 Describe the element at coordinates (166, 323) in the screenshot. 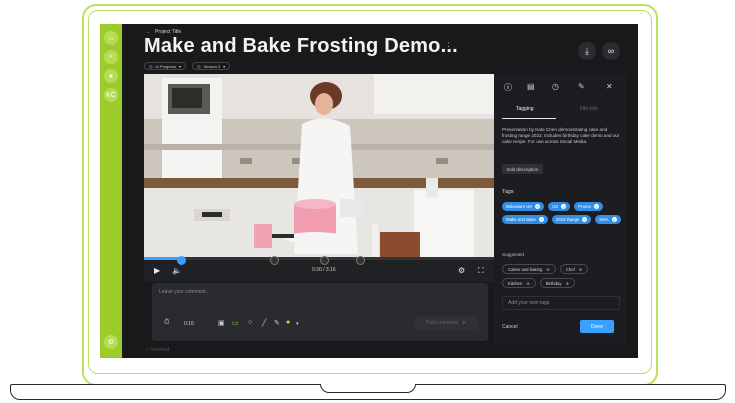

I see `stopwatch-icon: ⏱` at that location.